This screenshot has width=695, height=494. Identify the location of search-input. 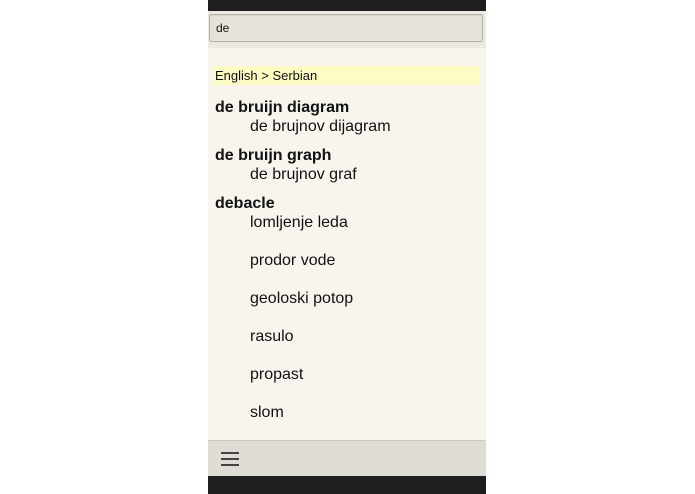
(346, 28).